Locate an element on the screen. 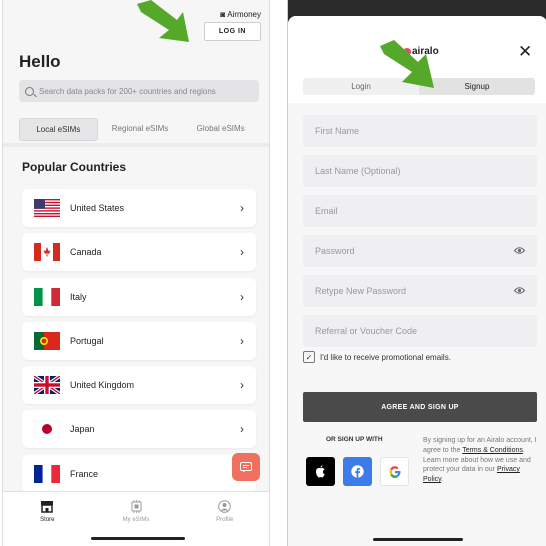 The image size is (546, 546). france-flag-icon is located at coordinates (47, 473).